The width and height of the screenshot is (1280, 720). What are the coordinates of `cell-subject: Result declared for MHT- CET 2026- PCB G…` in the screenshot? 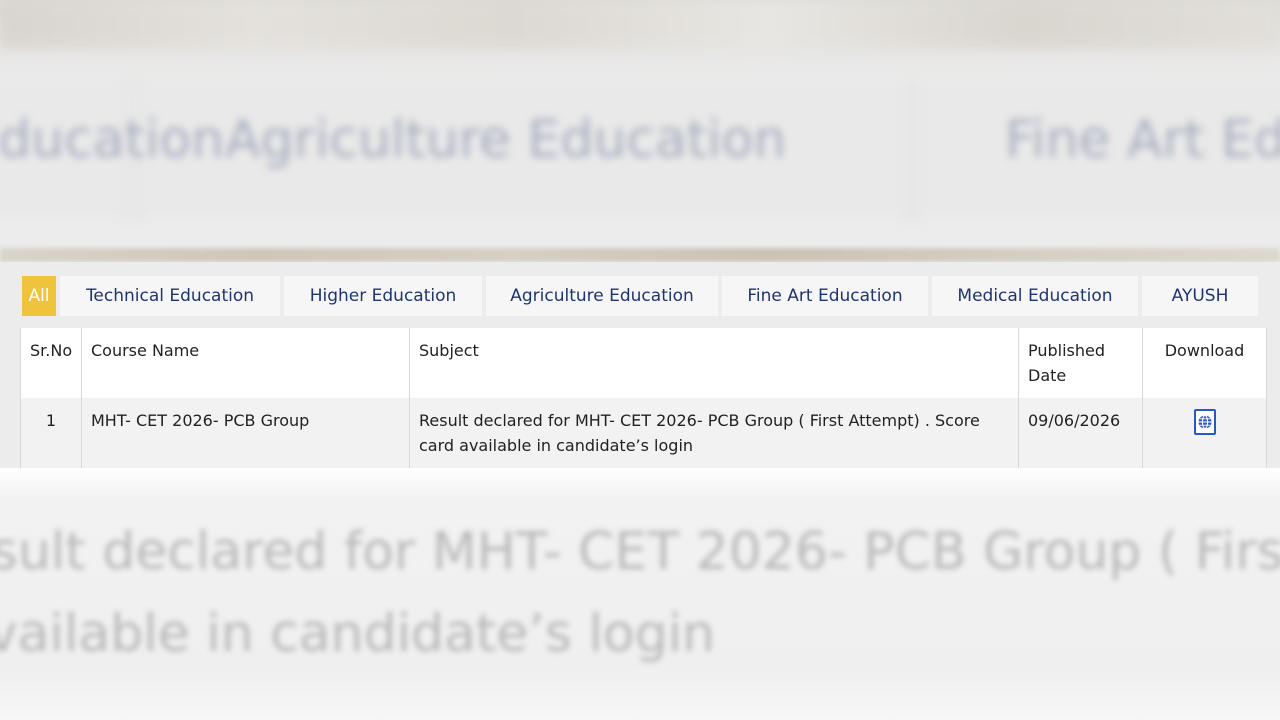 It's located at (714, 433).